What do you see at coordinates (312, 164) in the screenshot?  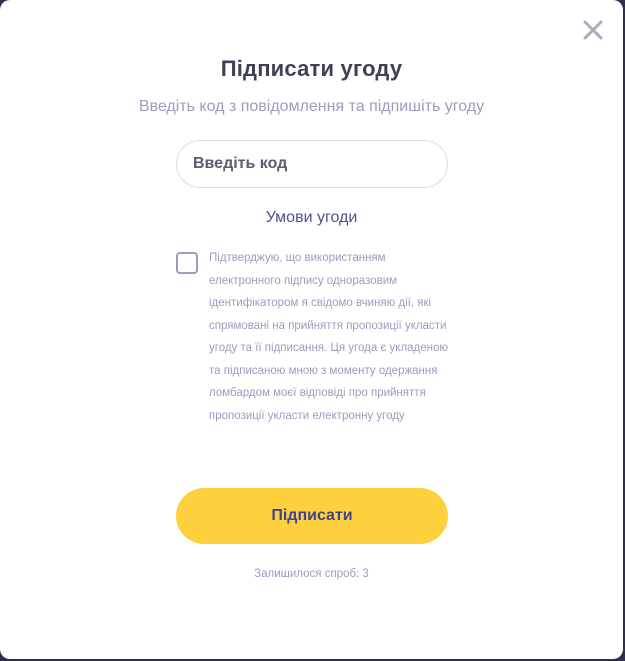 I see `code-input` at bounding box center [312, 164].